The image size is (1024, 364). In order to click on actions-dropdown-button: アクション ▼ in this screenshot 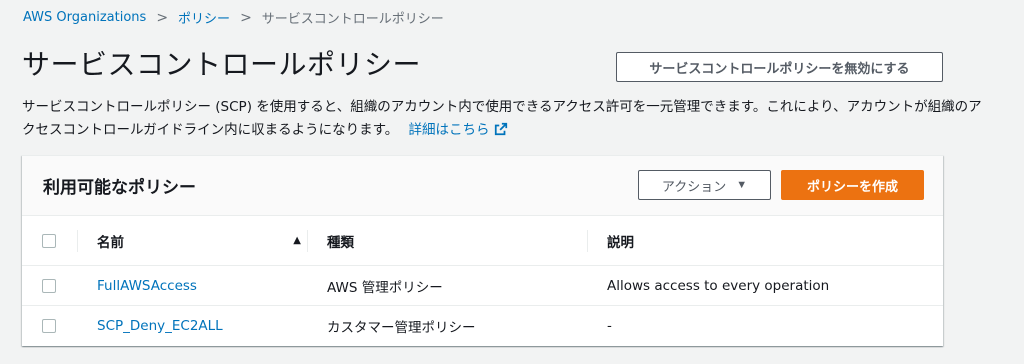, I will do `click(704, 185)`.